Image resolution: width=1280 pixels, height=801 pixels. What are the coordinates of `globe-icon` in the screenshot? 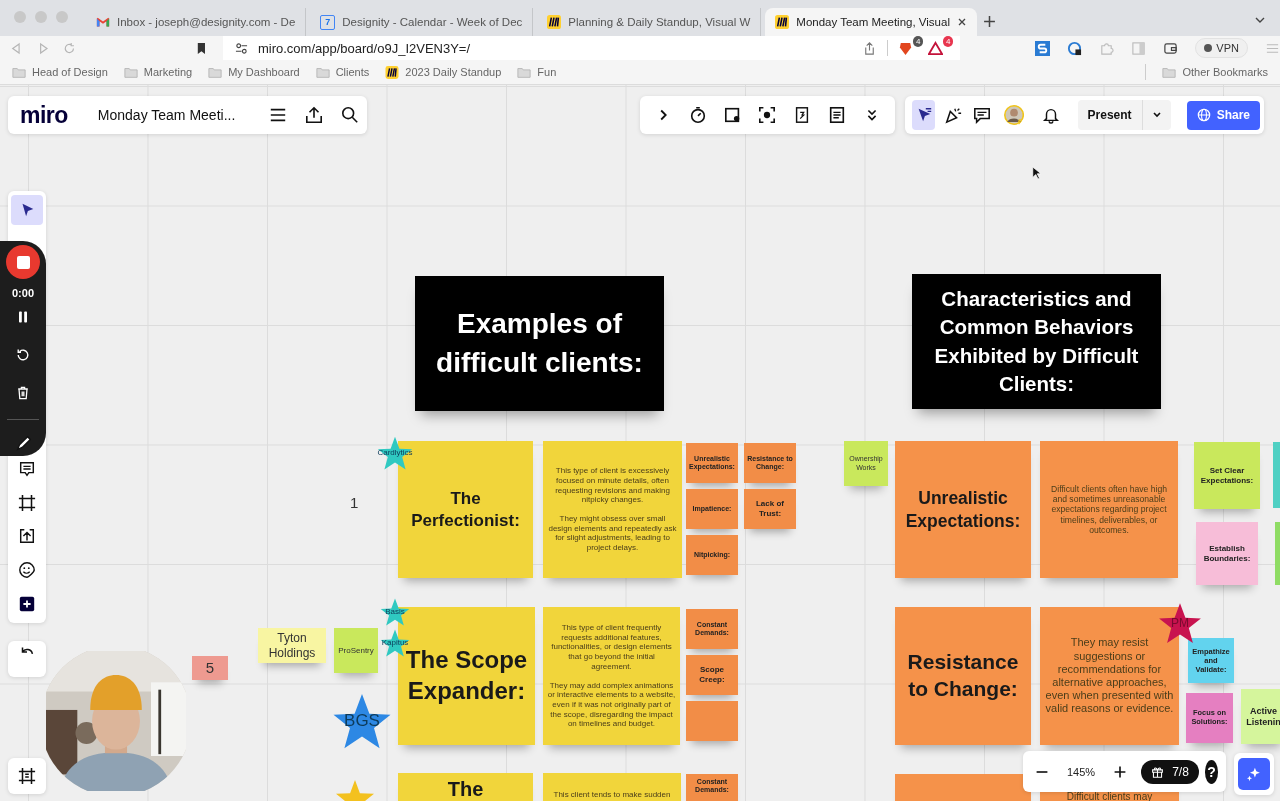 It's located at (1203, 115).